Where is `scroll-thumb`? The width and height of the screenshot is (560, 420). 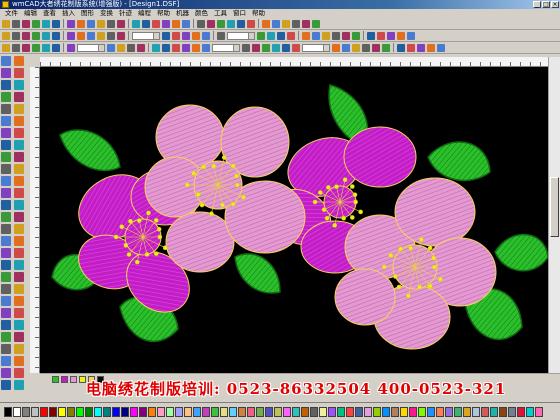
scroll-thumb is located at coordinates (554, 207).